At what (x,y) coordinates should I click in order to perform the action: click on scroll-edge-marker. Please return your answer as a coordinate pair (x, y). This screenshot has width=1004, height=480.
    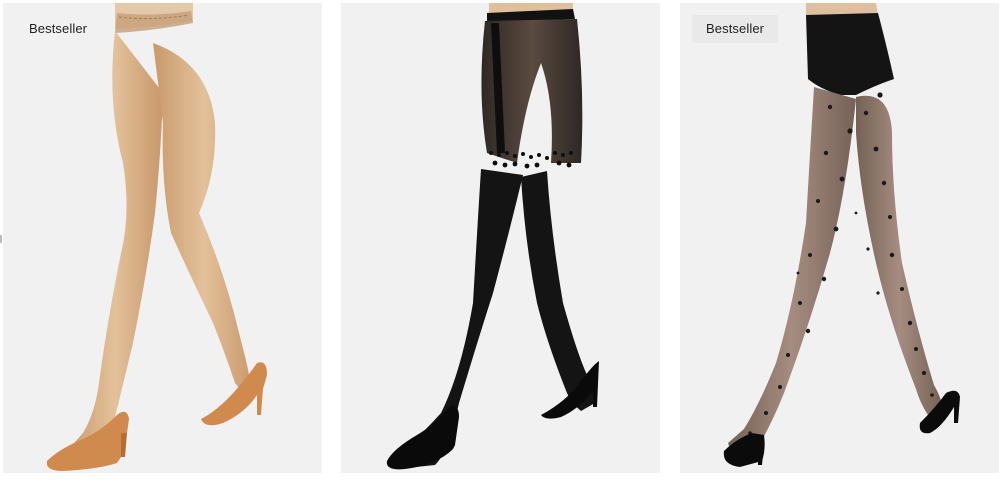
    Looking at the image, I should click on (1, 239).